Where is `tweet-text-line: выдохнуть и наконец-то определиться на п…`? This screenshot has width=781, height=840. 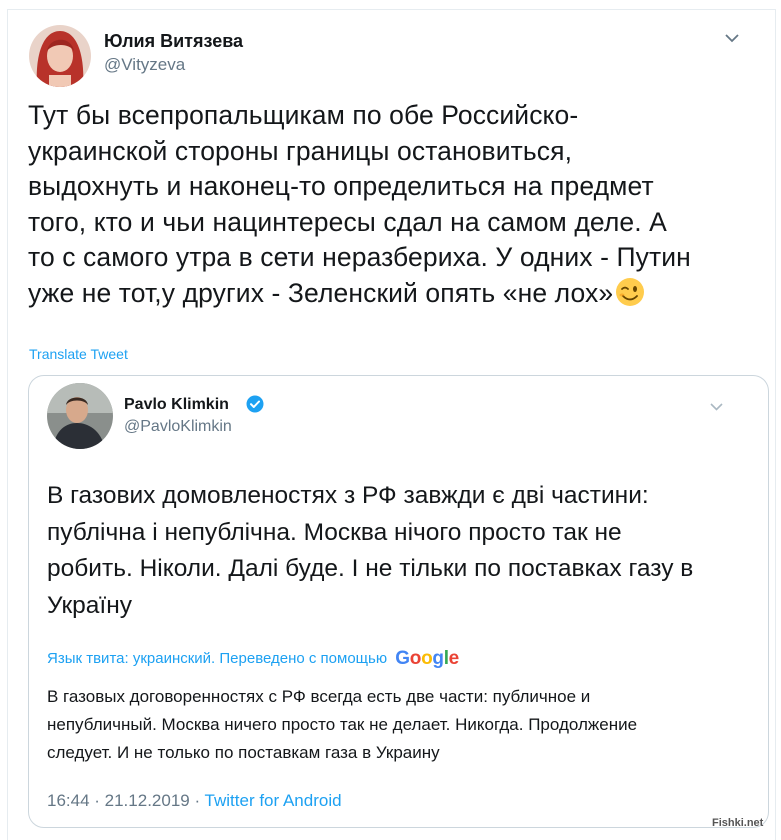 tweet-text-line: выдохнуть и наконец-то определиться на п… is located at coordinates (341, 186).